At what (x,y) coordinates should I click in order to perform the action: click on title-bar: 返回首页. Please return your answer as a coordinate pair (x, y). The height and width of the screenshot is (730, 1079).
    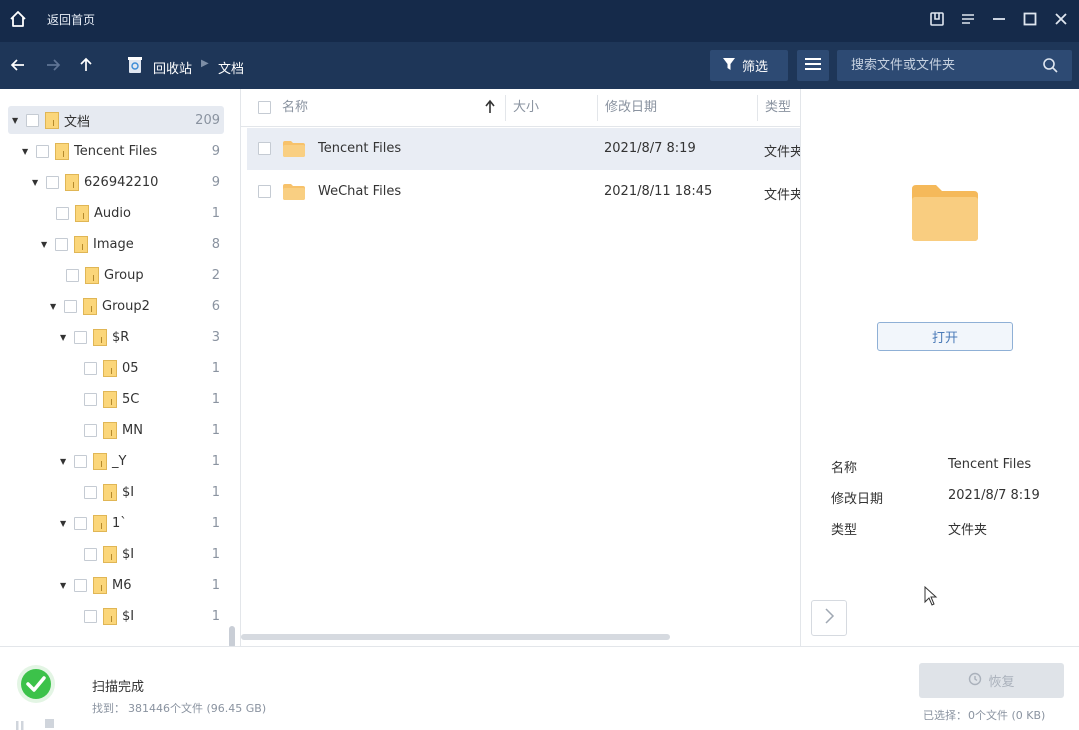
    Looking at the image, I should click on (539, 21).